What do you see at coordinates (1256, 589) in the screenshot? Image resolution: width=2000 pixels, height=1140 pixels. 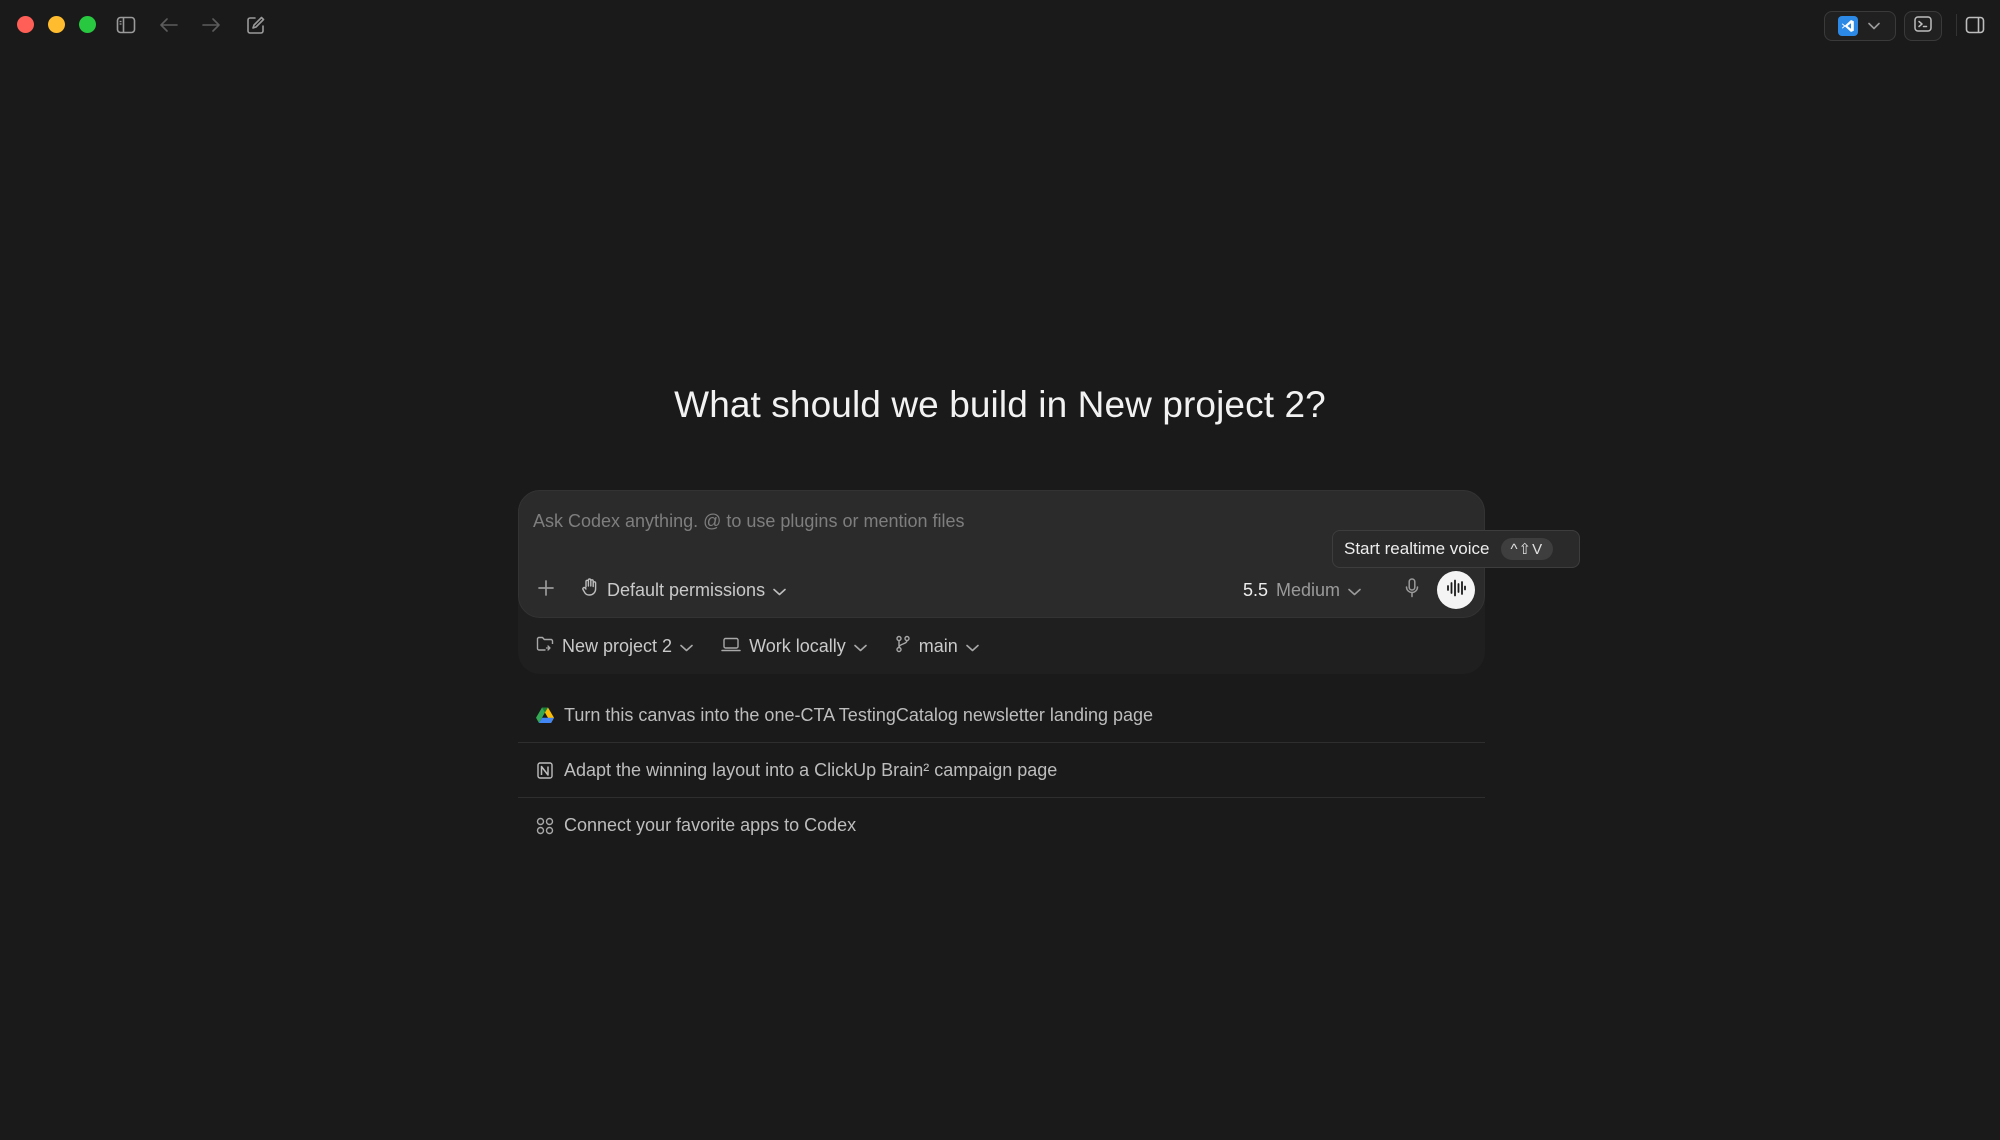 I see `model-version: 5.5` at bounding box center [1256, 589].